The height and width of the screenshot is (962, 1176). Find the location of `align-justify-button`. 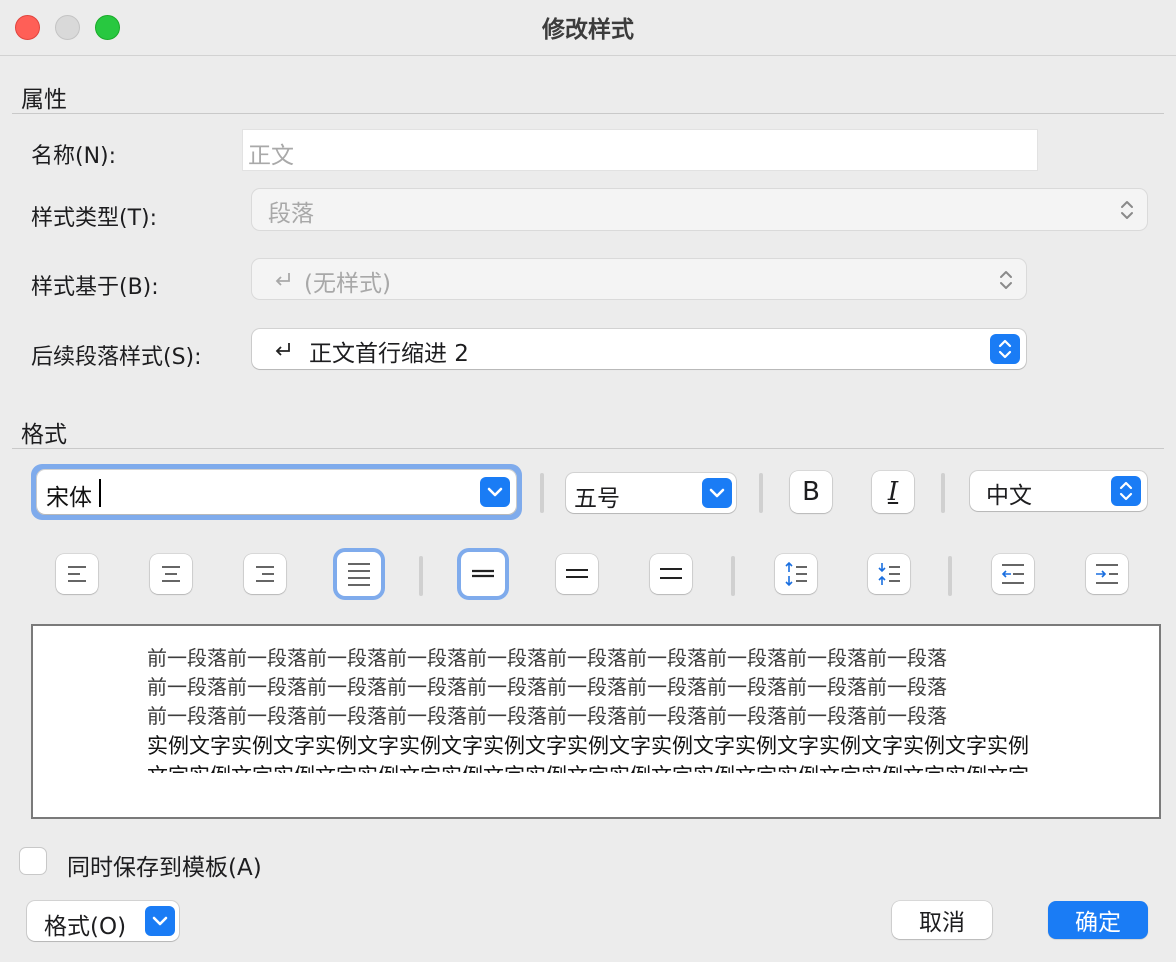

align-justify-button is located at coordinates (359, 574).